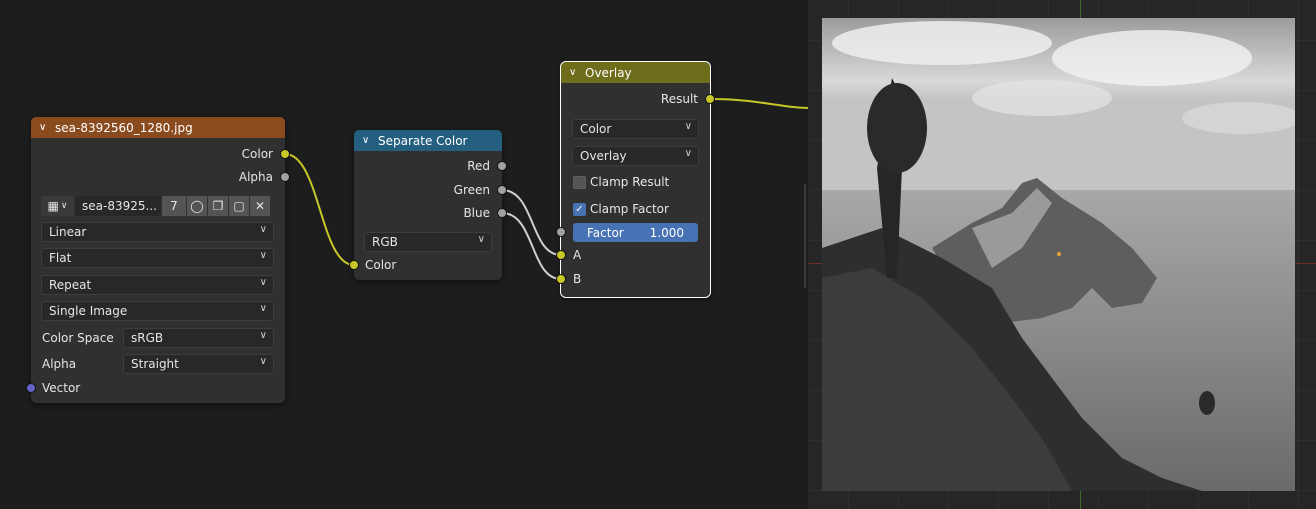 The height and width of the screenshot is (509, 1316). I want to click on image-vector-input-socket, so click(31, 388).